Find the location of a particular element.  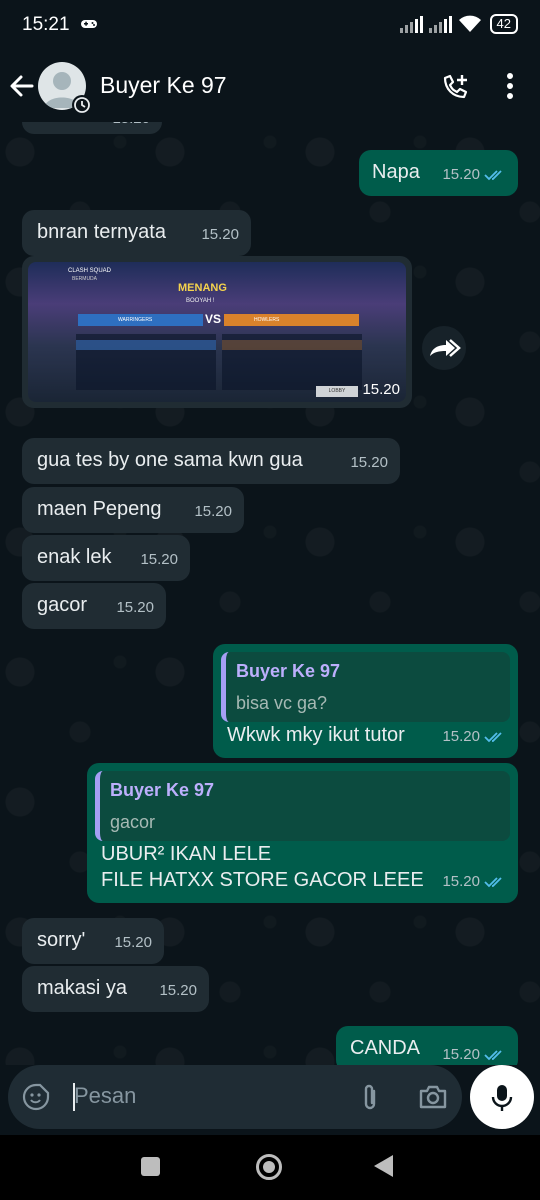

home-icon is located at coordinates (269, 1167).